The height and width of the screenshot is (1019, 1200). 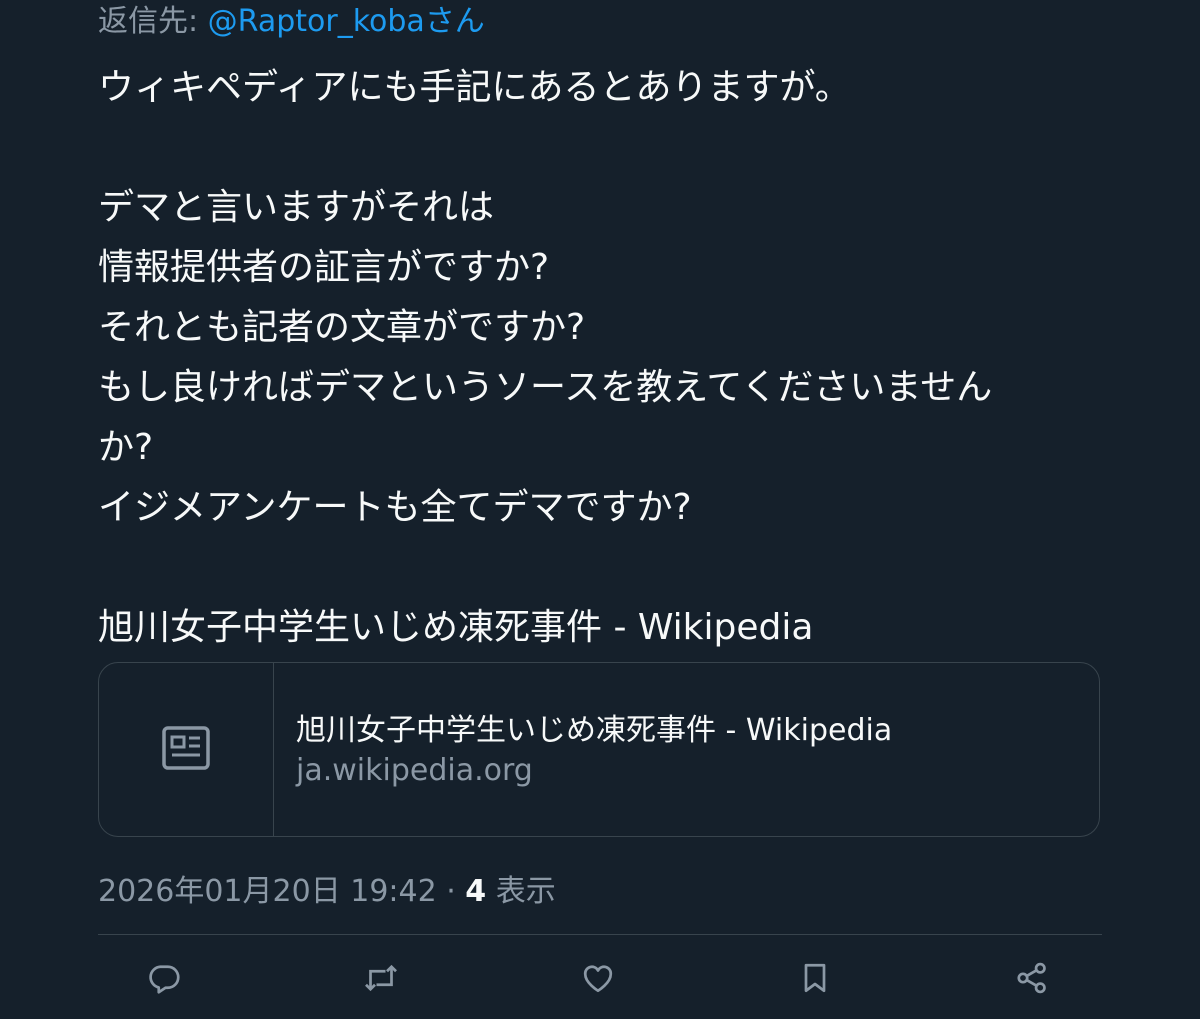 I want to click on action-bar, so click(x=600, y=980).